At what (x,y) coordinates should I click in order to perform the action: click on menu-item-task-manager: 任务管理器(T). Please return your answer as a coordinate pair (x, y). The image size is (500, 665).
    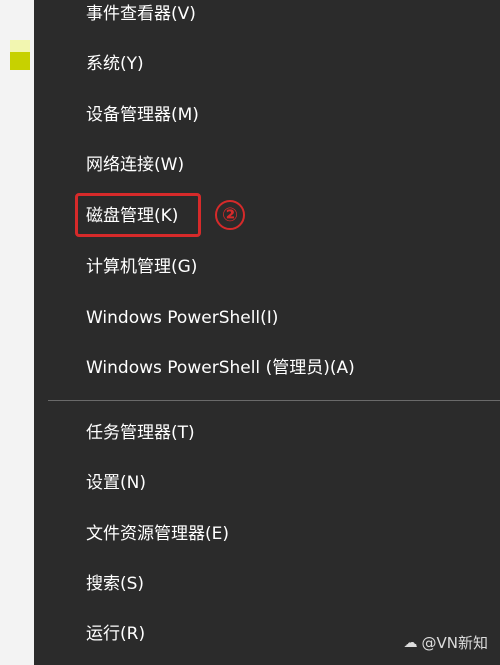
    Looking at the image, I should click on (140, 433).